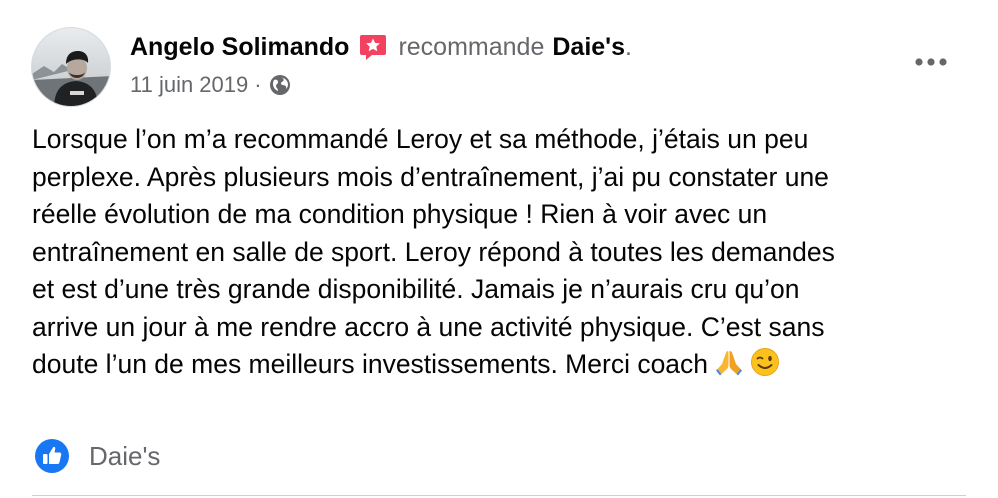  Describe the element at coordinates (373, 47) in the screenshot. I see `recommendation-badge-icon` at that location.